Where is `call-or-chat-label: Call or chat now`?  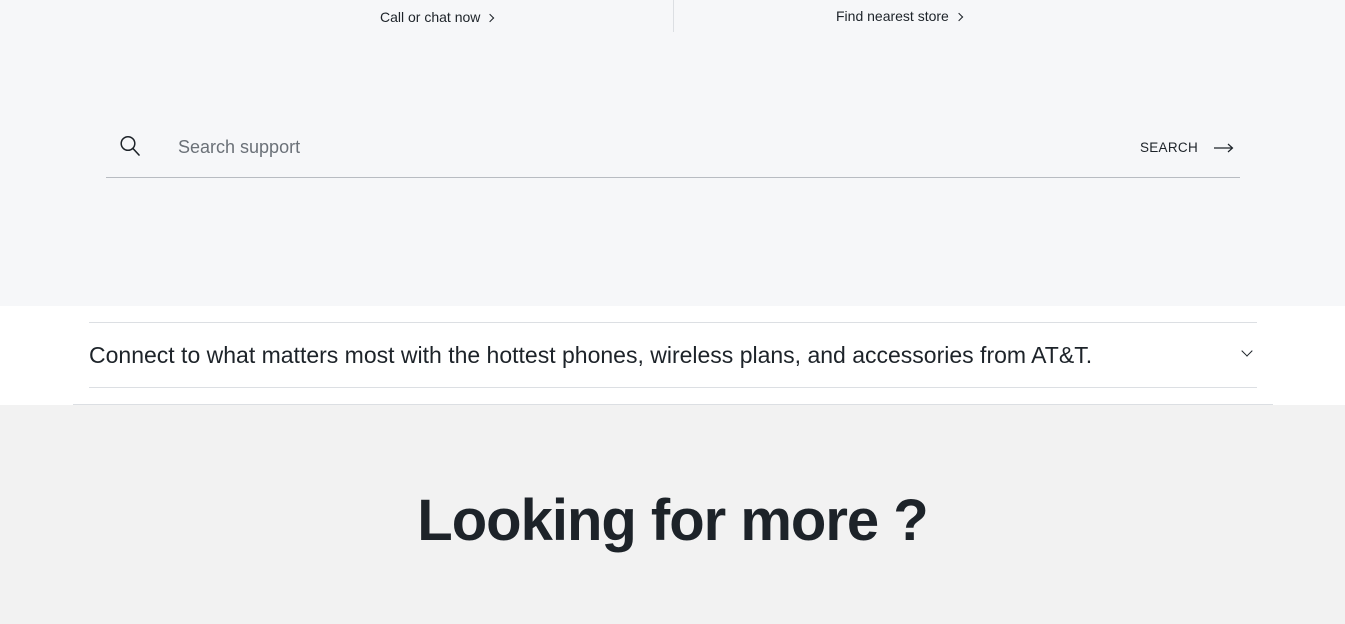 call-or-chat-label: Call or chat now is located at coordinates (430, 17).